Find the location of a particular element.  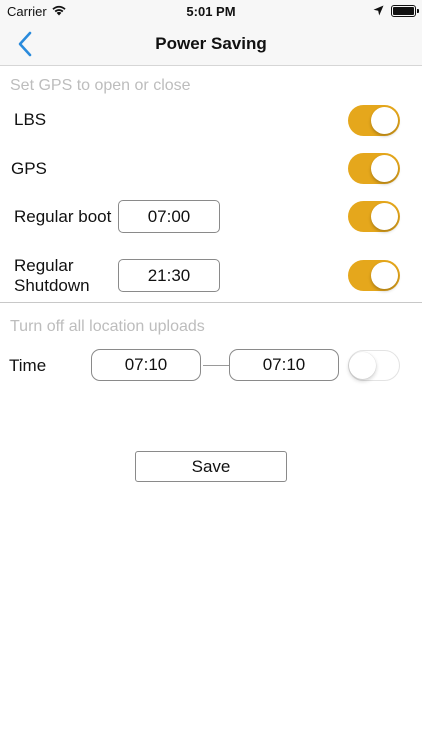

regular-shutdown-label-line2: Shutdown is located at coordinates (52, 285).